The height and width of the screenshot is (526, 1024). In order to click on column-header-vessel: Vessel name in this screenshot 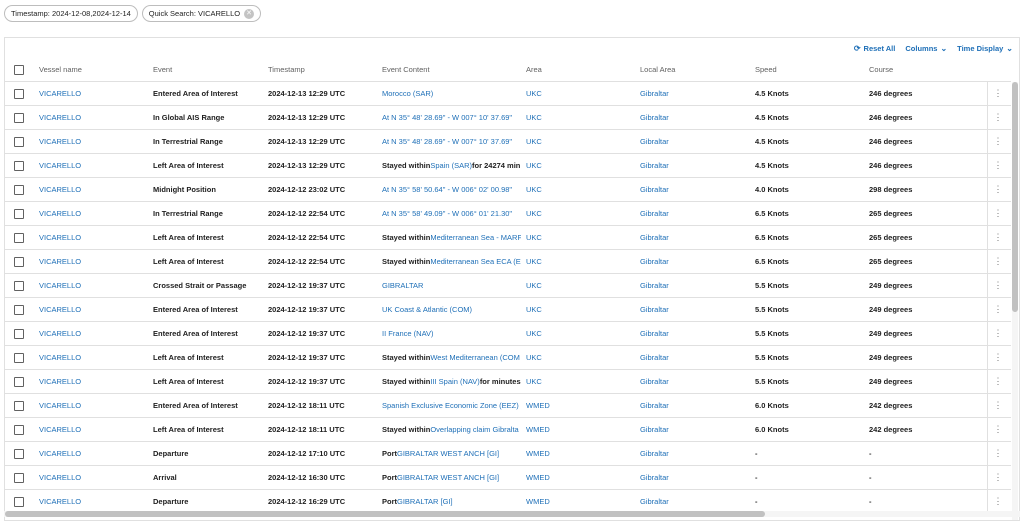, I will do `click(91, 69)`.